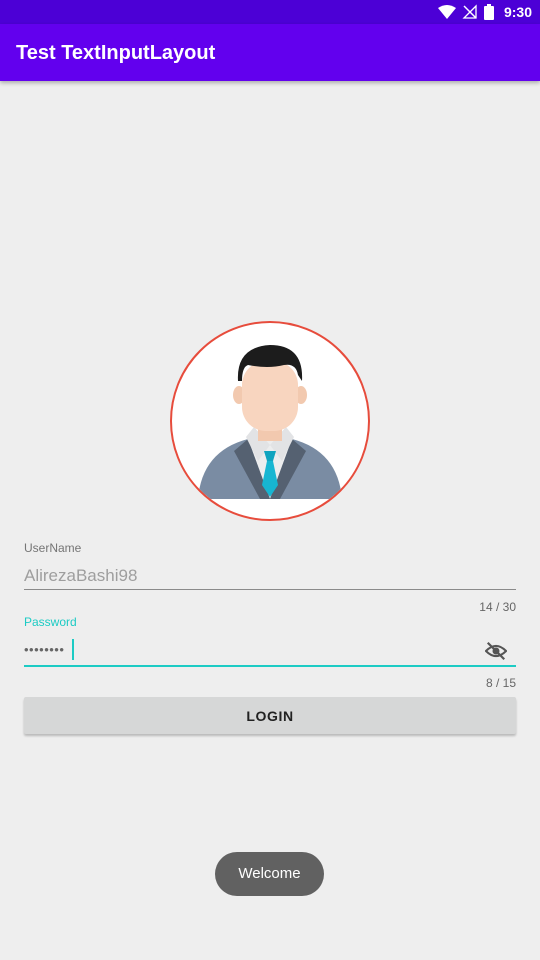 Image resolution: width=540 pixels, height=960 pixels. Describe the element at coordinates (497, 607) in the screenshot. I see `username-char-counter: 14 / 30` at that location.